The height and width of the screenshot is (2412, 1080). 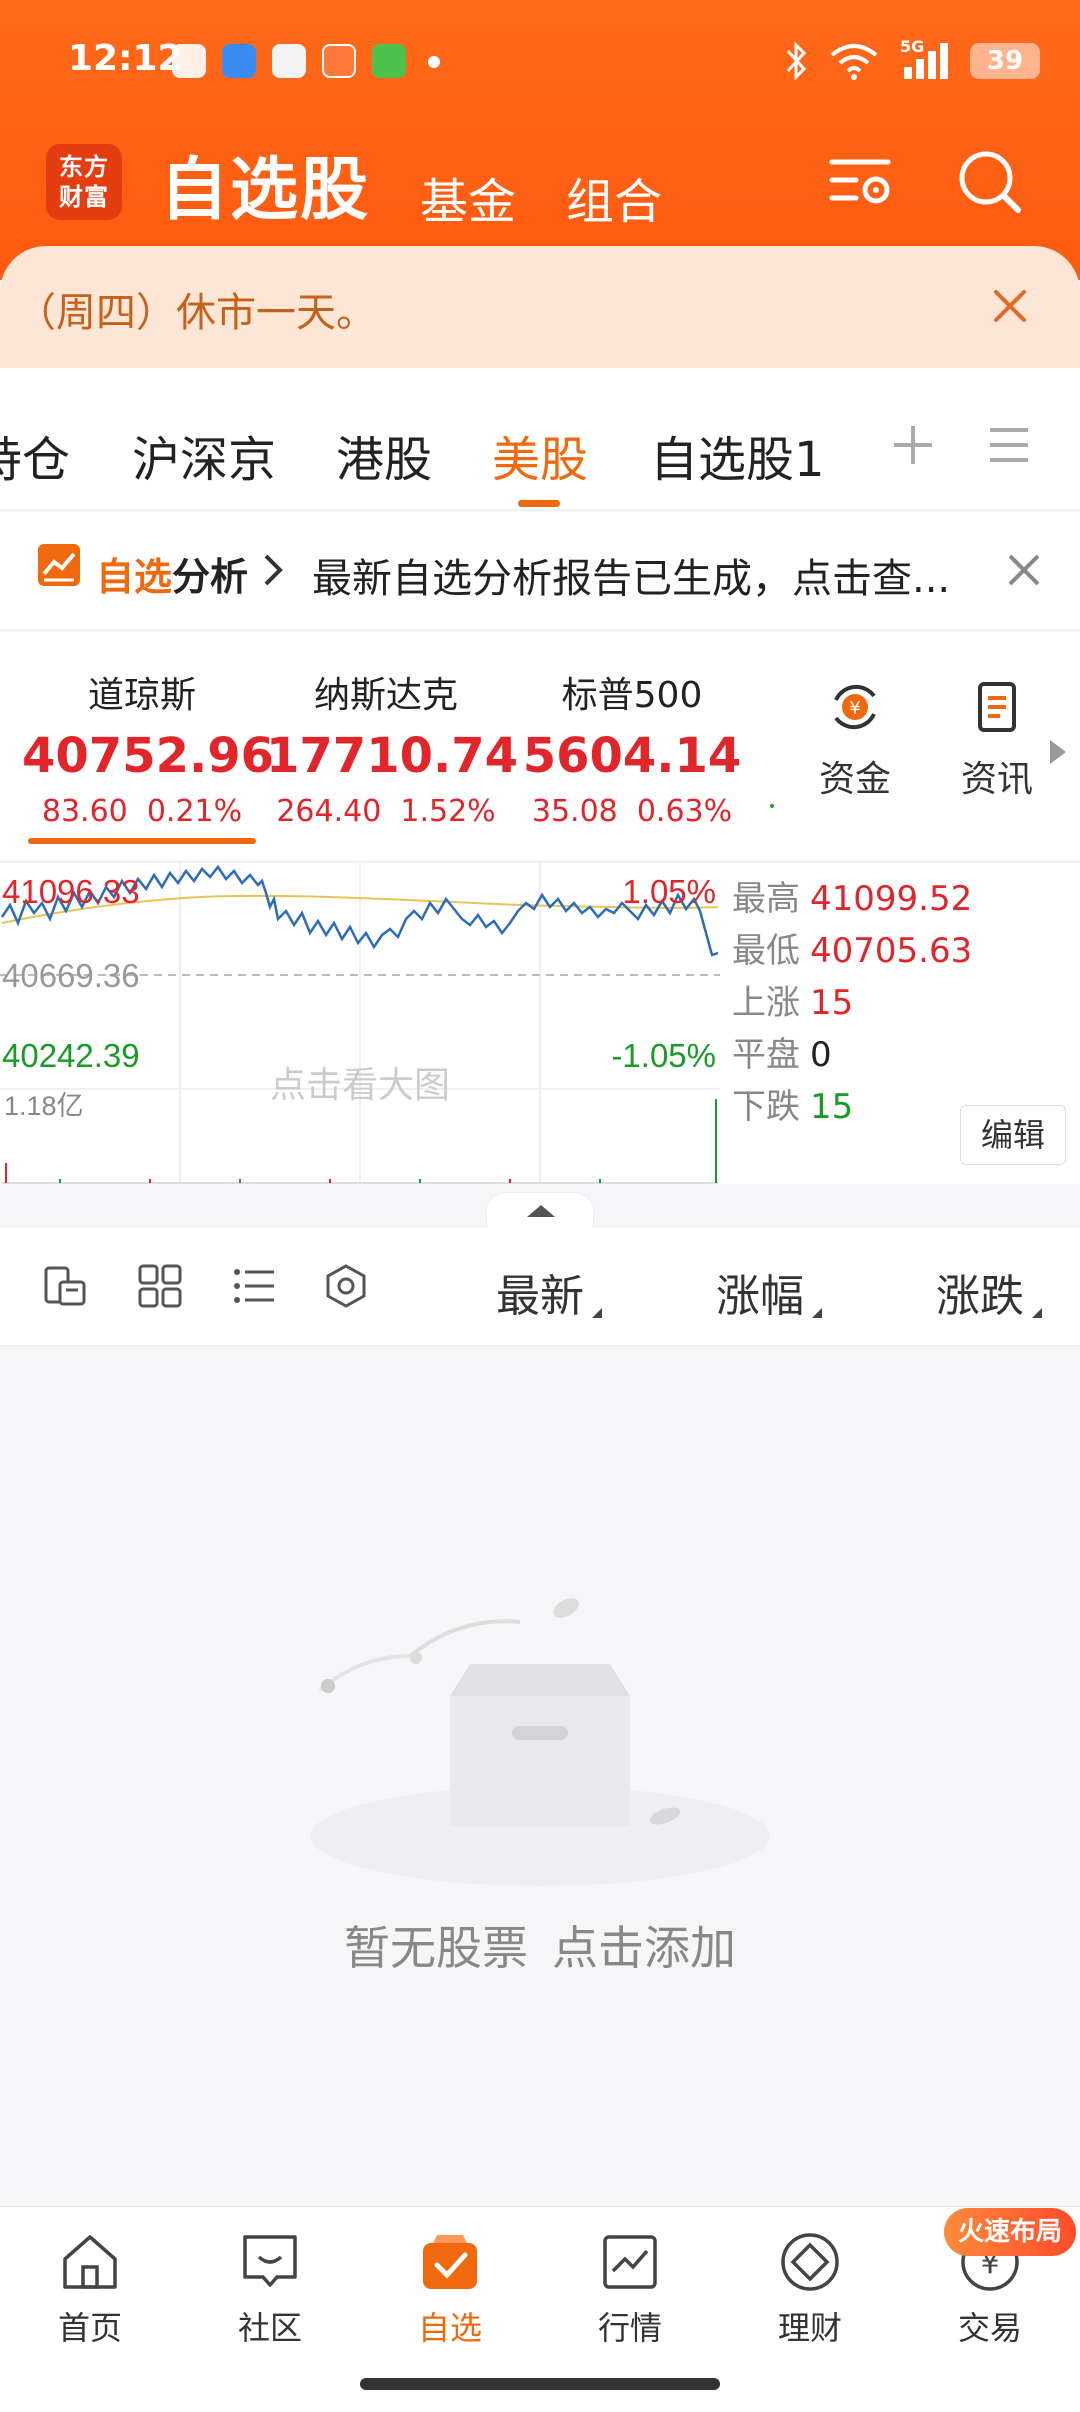 What do you see at coordinates (142, 841) in the screenshot?
I see `active-index-indicator` at bounding box center [142, 841].